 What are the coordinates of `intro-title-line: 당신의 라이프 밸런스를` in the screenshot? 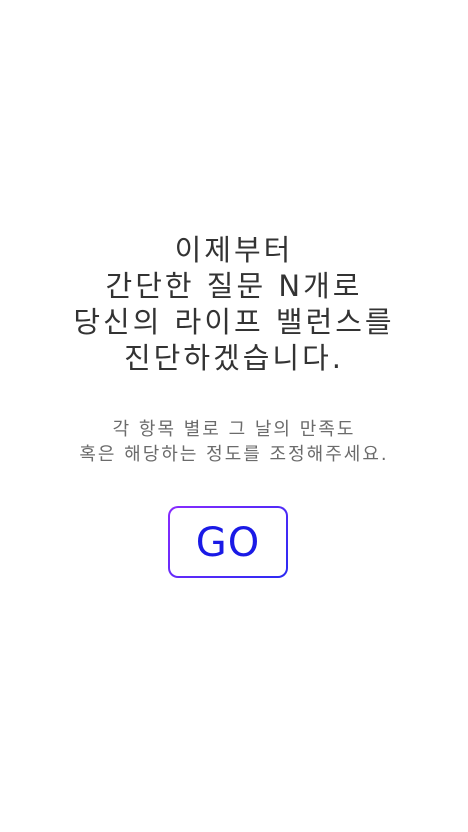 It's located at (234, 322).